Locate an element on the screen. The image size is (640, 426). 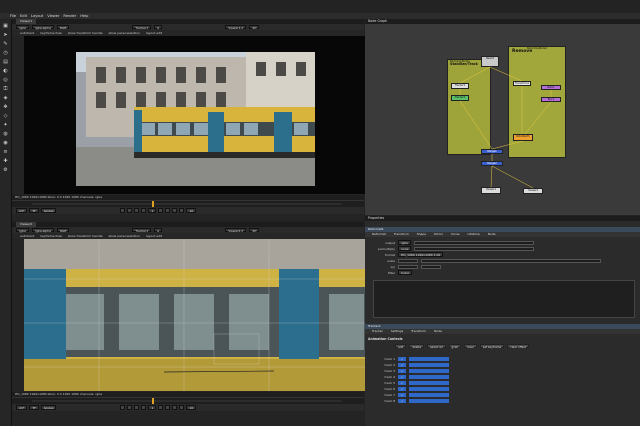
deep-icon: ◍ is located at coordinates (5, 134).